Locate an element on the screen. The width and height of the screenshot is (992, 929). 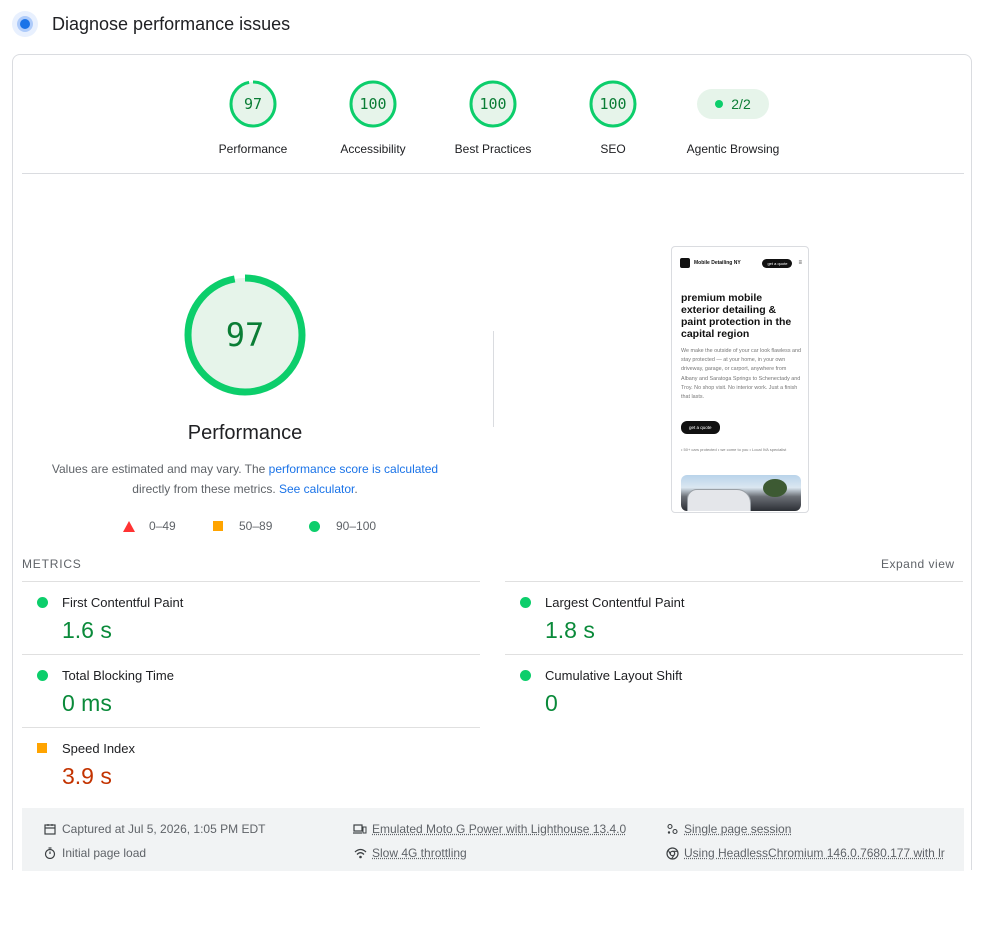
performance-score: 97 is located at coordinates (245, 335).